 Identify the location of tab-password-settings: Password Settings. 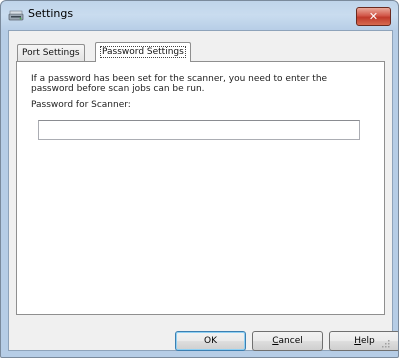
(143, 52).